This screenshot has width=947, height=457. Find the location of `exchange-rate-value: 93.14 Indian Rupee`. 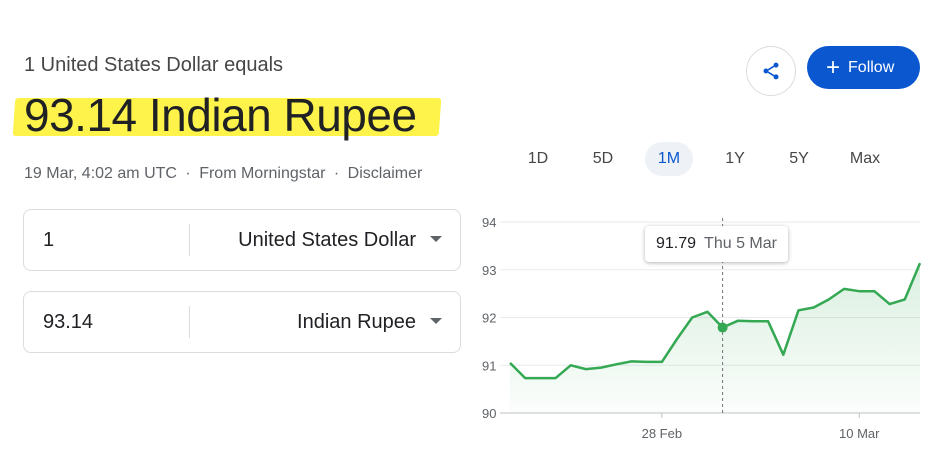

exchange-rate-value: 93.14 Indian Rupee is located at coordinates (220, 115).